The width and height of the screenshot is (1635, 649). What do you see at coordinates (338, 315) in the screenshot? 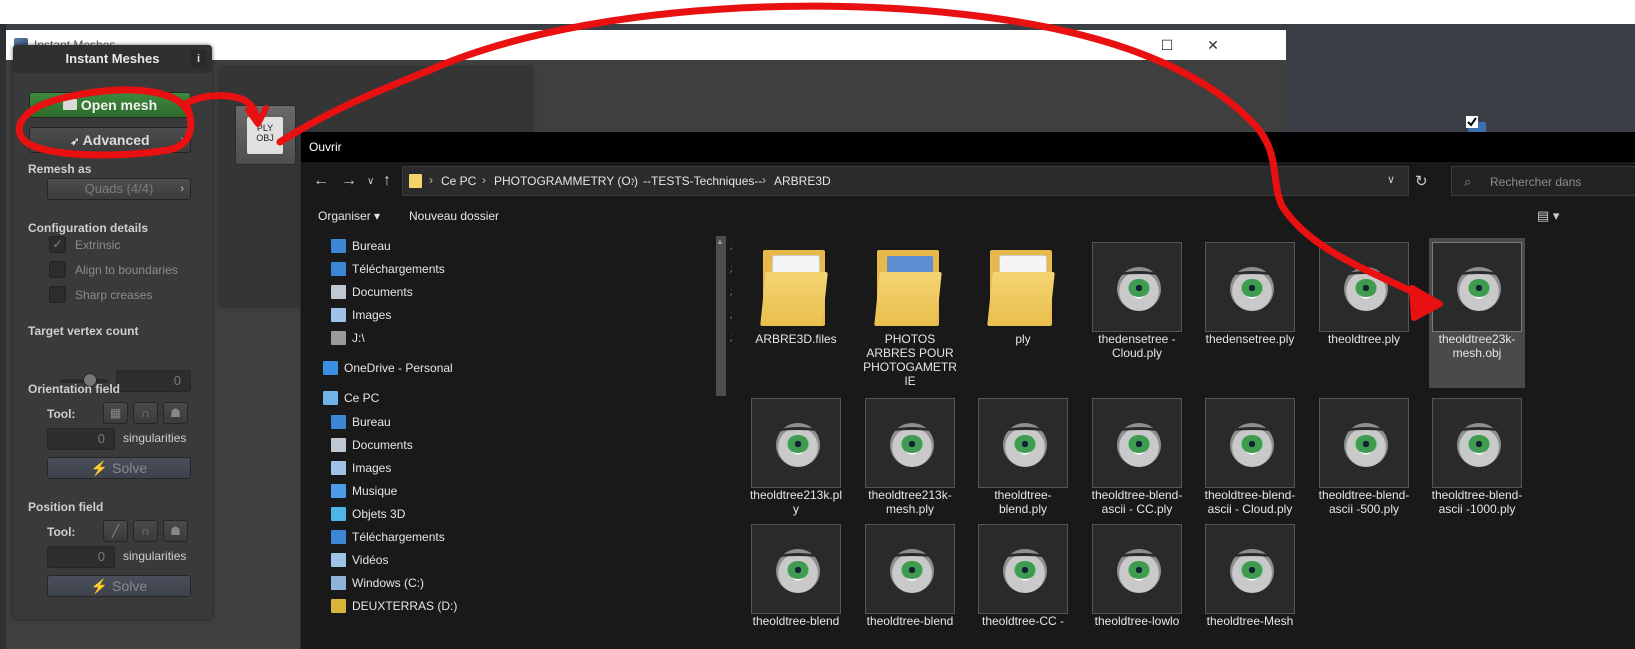
I see `images-icon` at bounding box center [338, 315].